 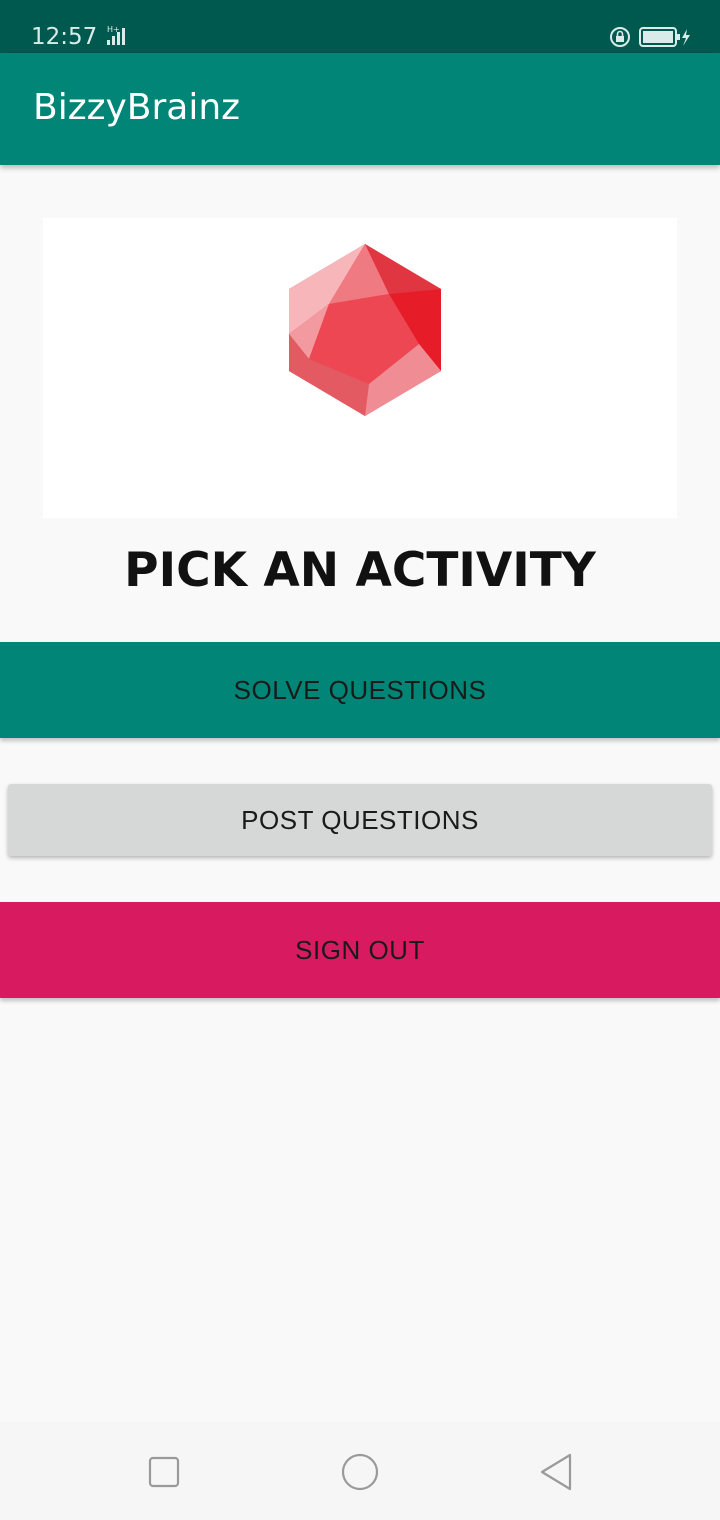 I want to click on post-questions-label: POST QUESTIONS, so click(x=360, y=819).